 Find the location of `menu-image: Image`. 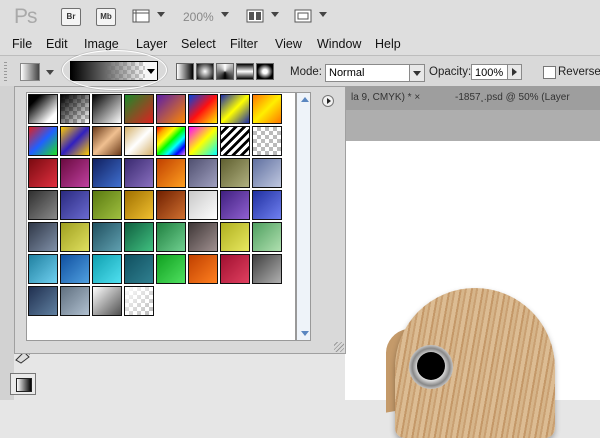

menu-image: Image is located at coordinates (101, 44).